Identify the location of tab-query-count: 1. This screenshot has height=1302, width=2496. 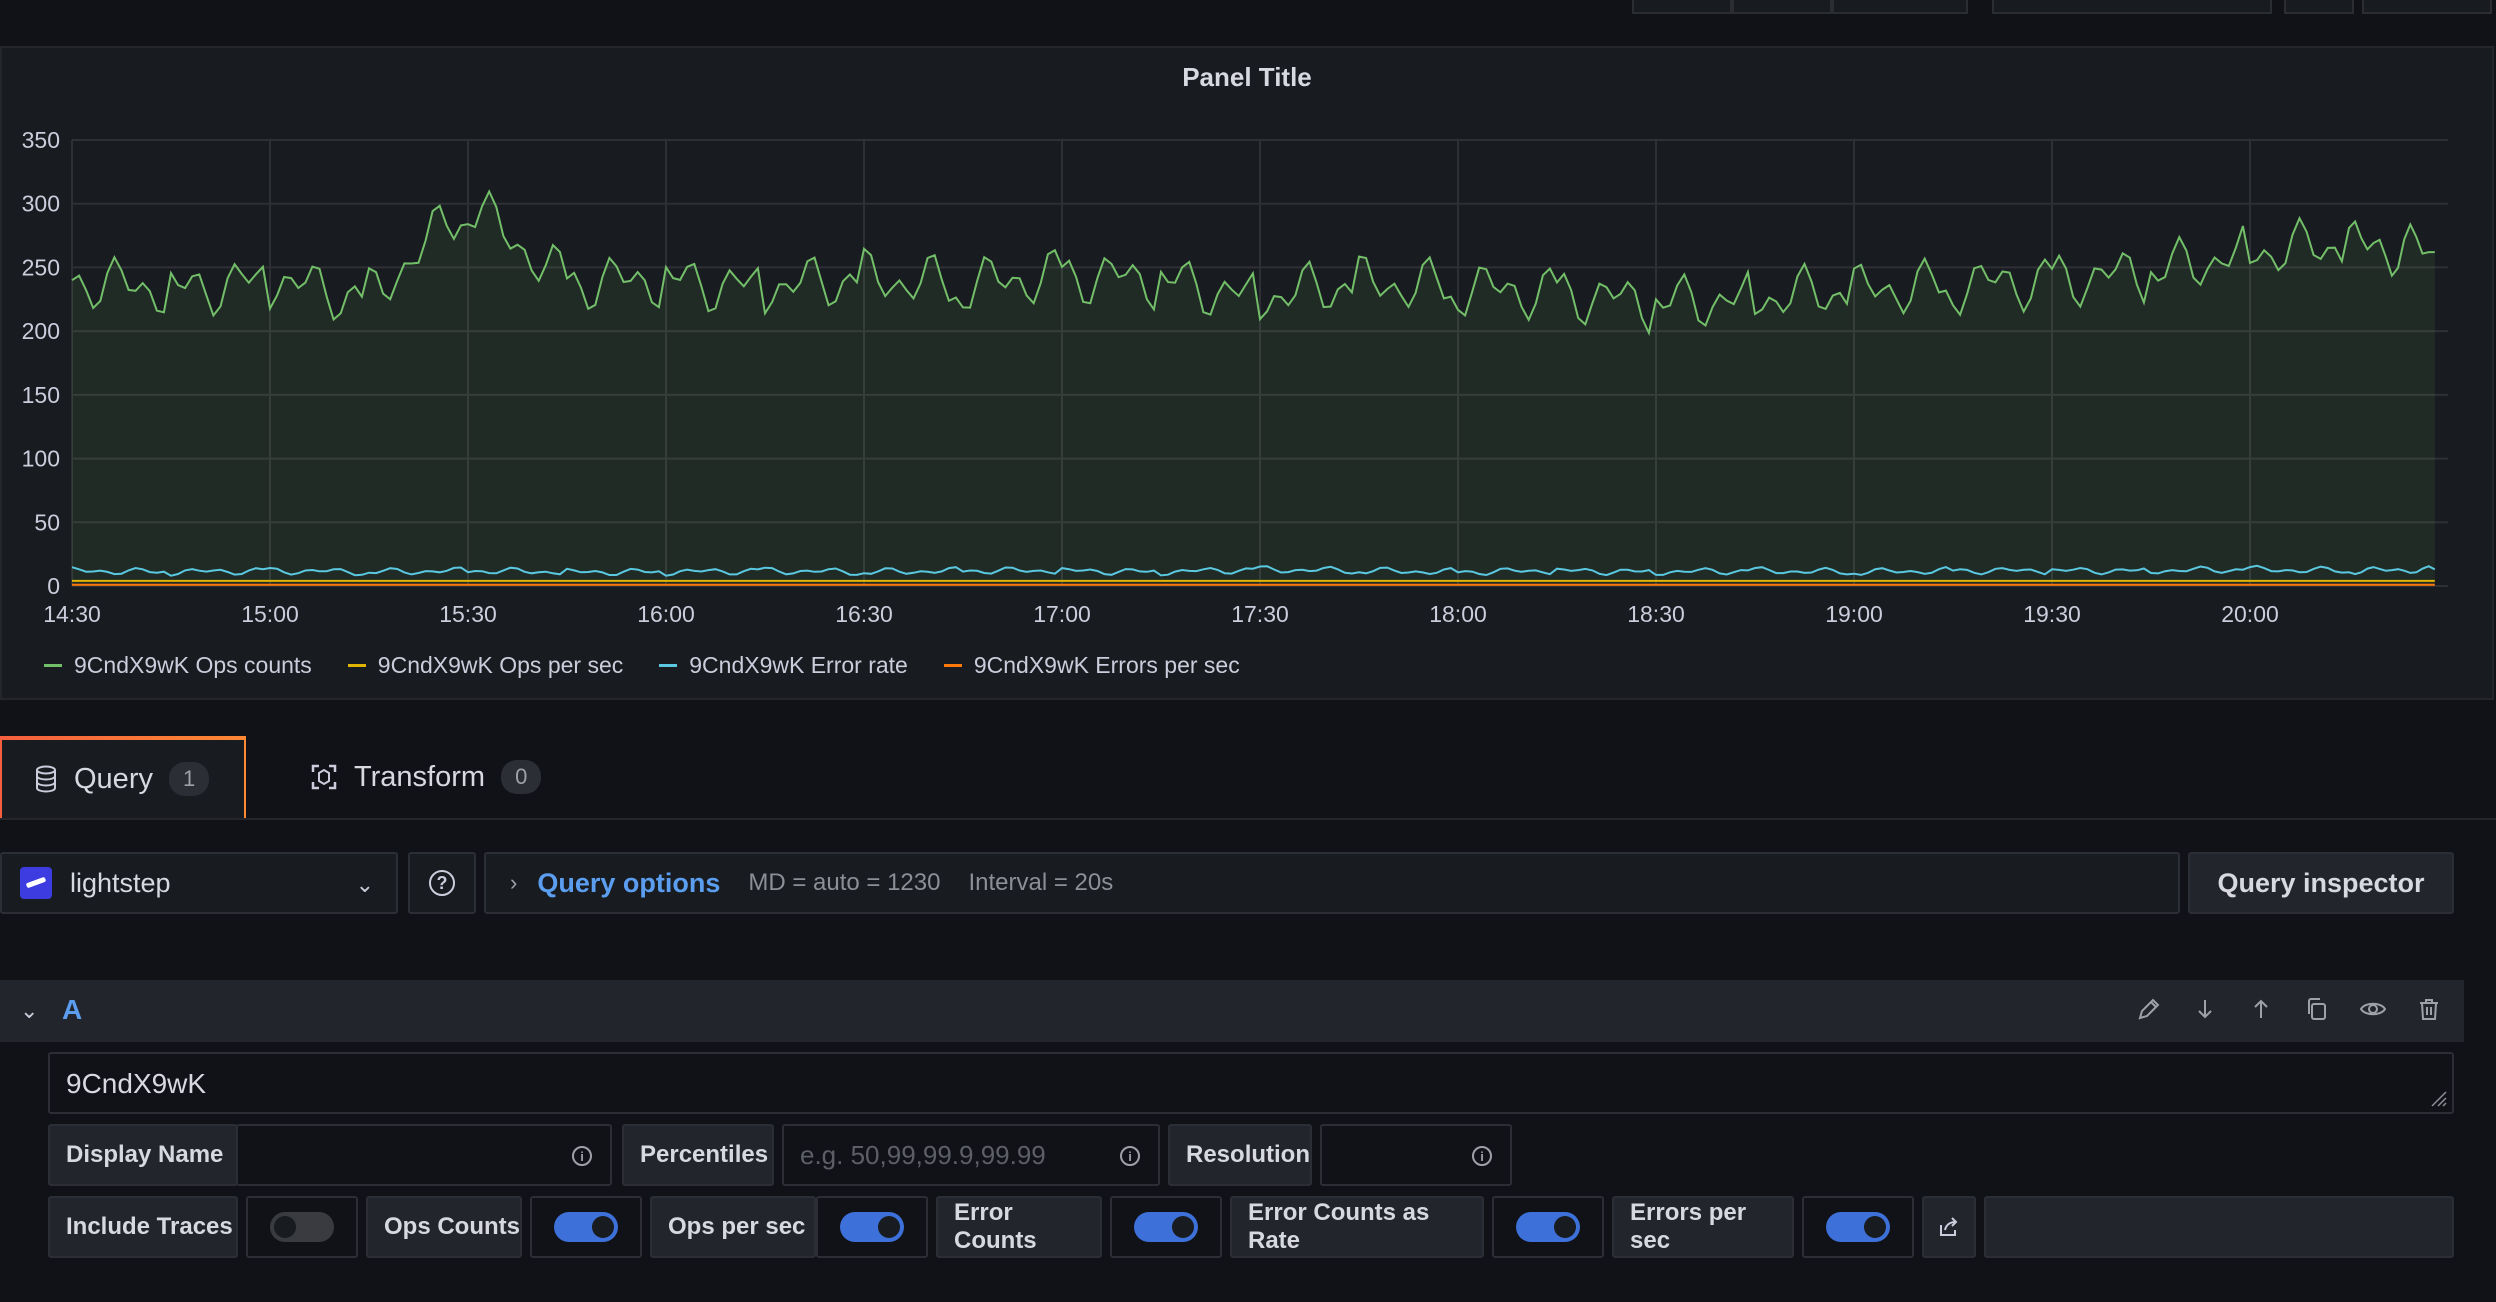
(189, 779).